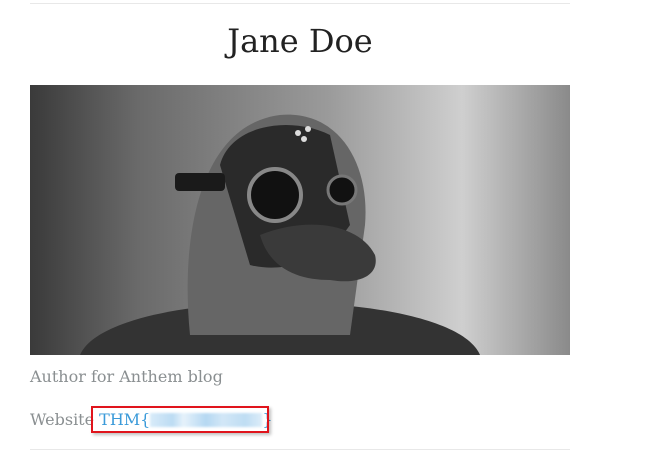 This screenshot has width=670, height=461. What do you see at coordinates (300, 41) in the screenshot?
I see `author-name: Jane Doe` at bounding box center [300, 41].